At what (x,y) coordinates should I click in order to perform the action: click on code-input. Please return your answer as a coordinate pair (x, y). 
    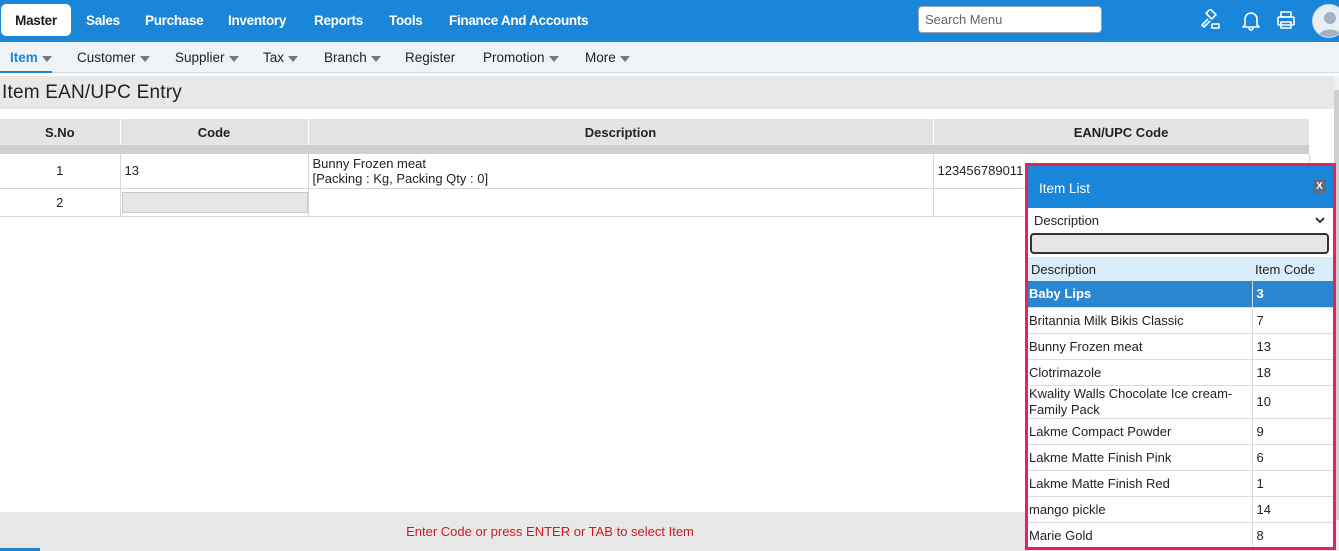
    Looking at the image, I should click on (214, 202).